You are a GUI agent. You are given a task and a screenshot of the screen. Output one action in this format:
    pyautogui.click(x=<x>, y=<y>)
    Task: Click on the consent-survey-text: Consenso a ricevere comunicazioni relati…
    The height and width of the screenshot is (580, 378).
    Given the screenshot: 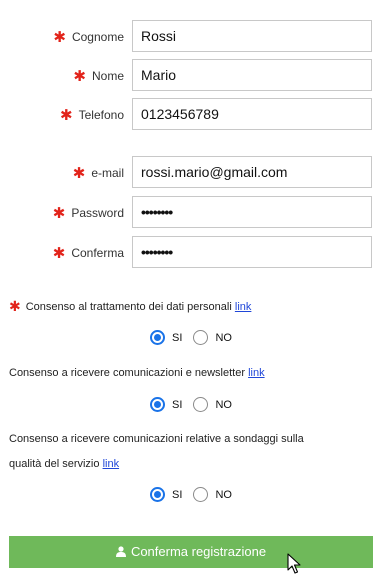 What is the action you would take?
    pyautogui.click(x=156, y=439)
    